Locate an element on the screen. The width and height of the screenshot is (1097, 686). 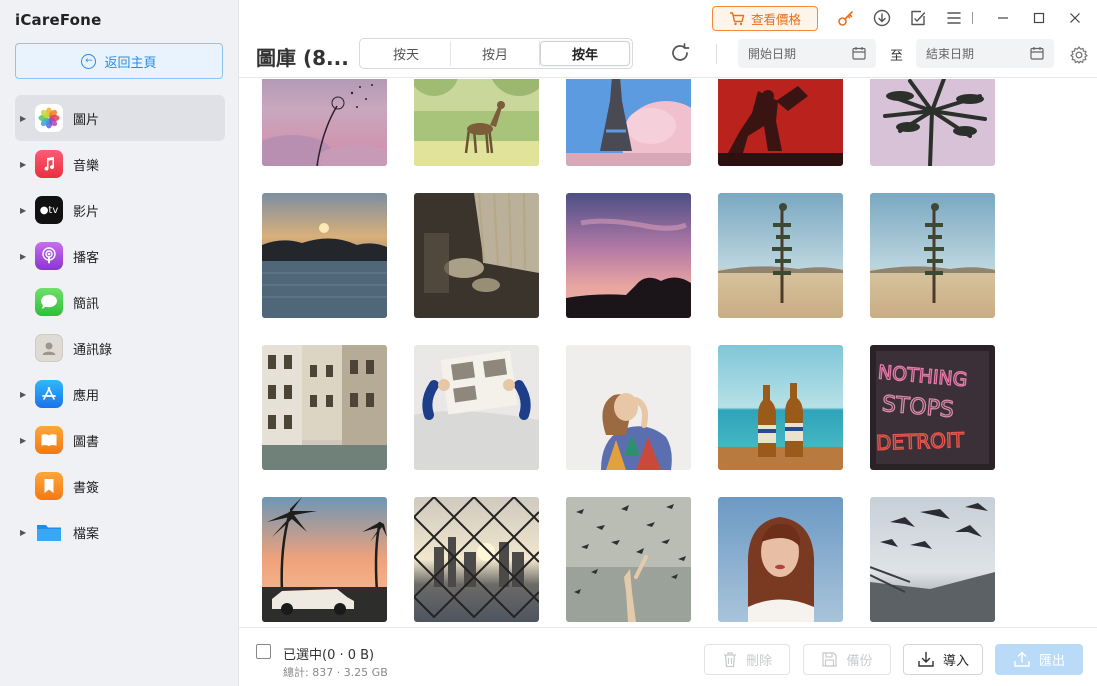
tab-by-day: 按天 is located at coordinates (406, 53).